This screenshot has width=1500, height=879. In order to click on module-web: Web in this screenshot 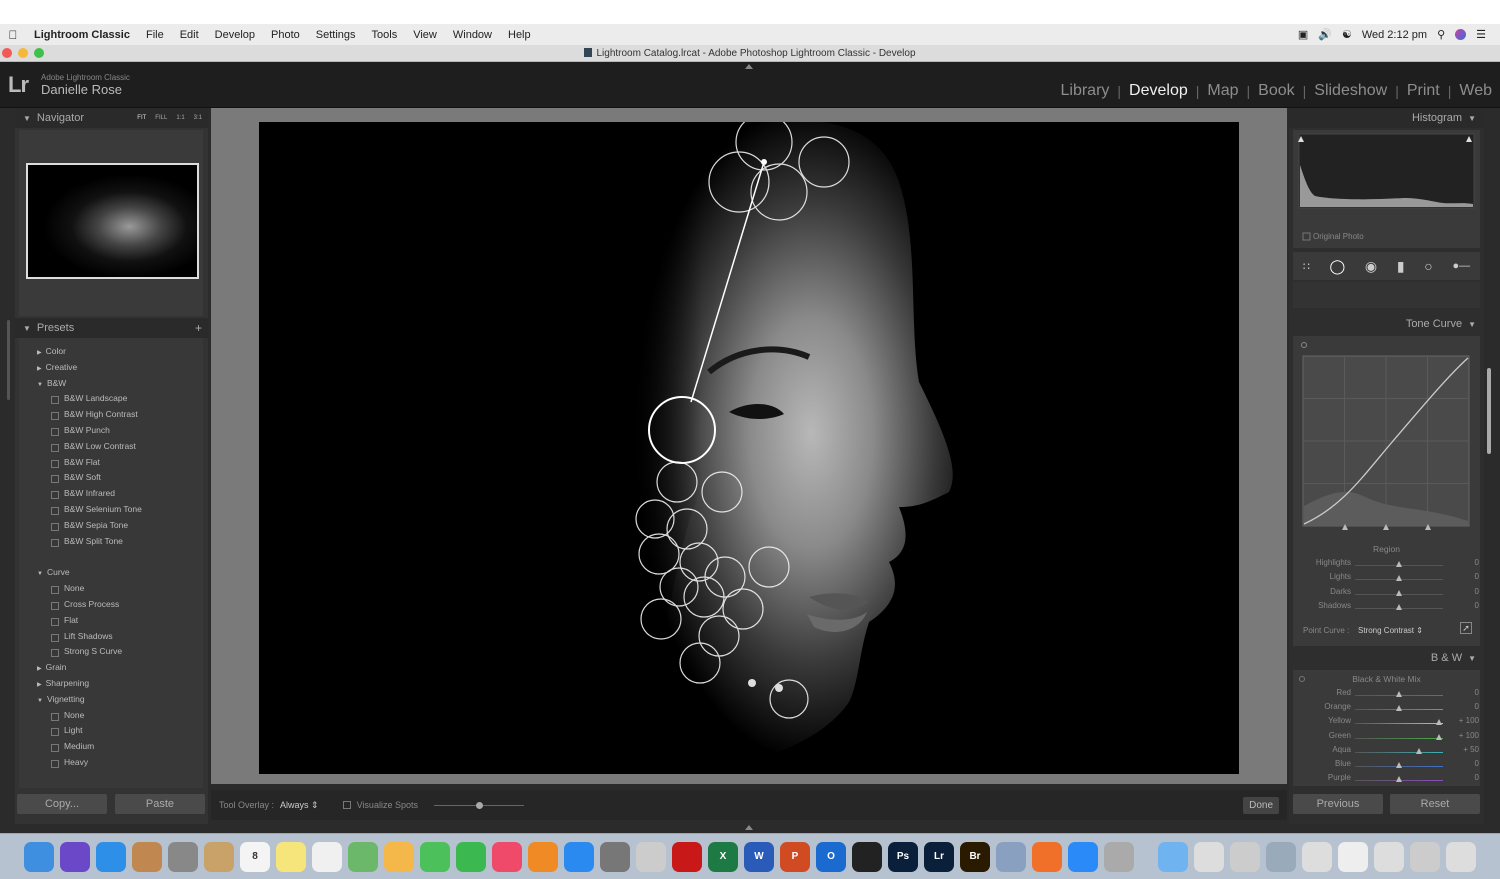, I will do `click(1475, 91)`.